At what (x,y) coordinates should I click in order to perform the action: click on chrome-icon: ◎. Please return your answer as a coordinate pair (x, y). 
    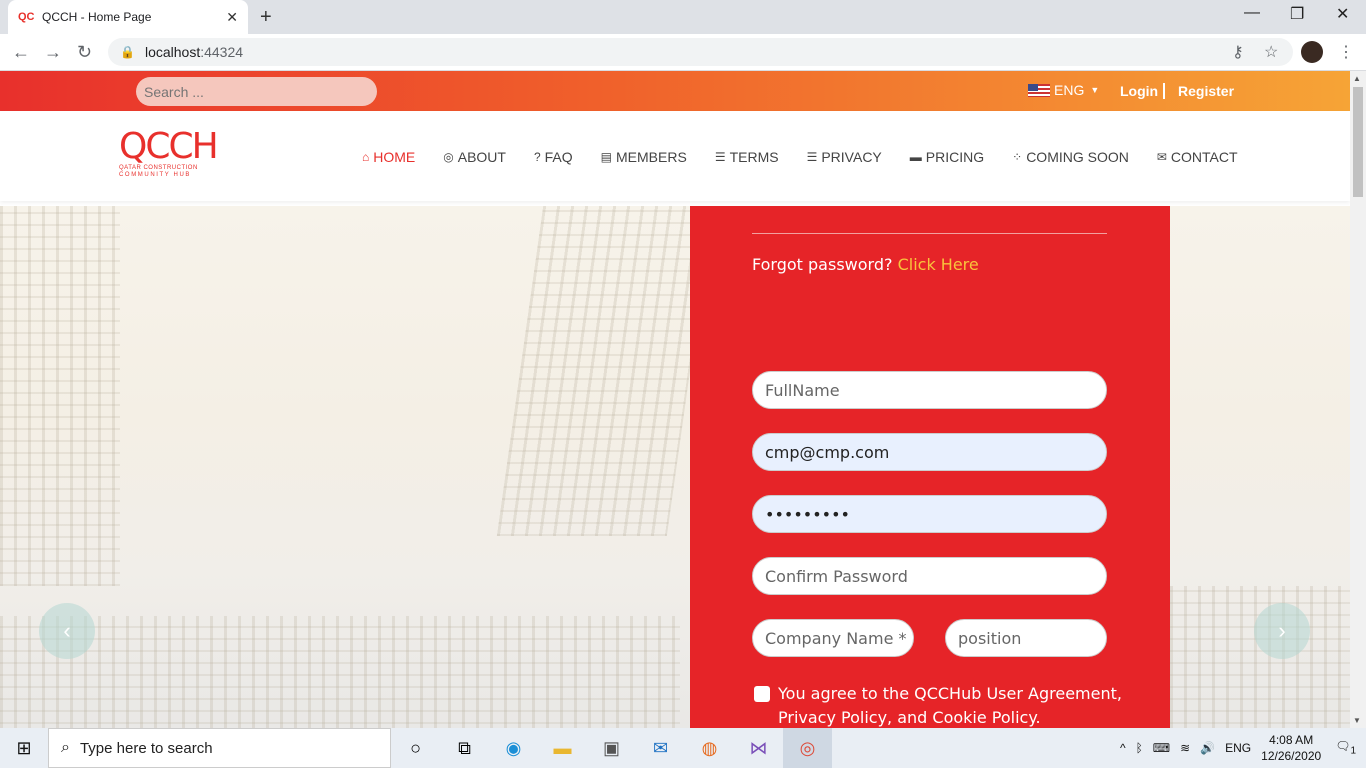
    Looking at the image, I should click on (807, 748).